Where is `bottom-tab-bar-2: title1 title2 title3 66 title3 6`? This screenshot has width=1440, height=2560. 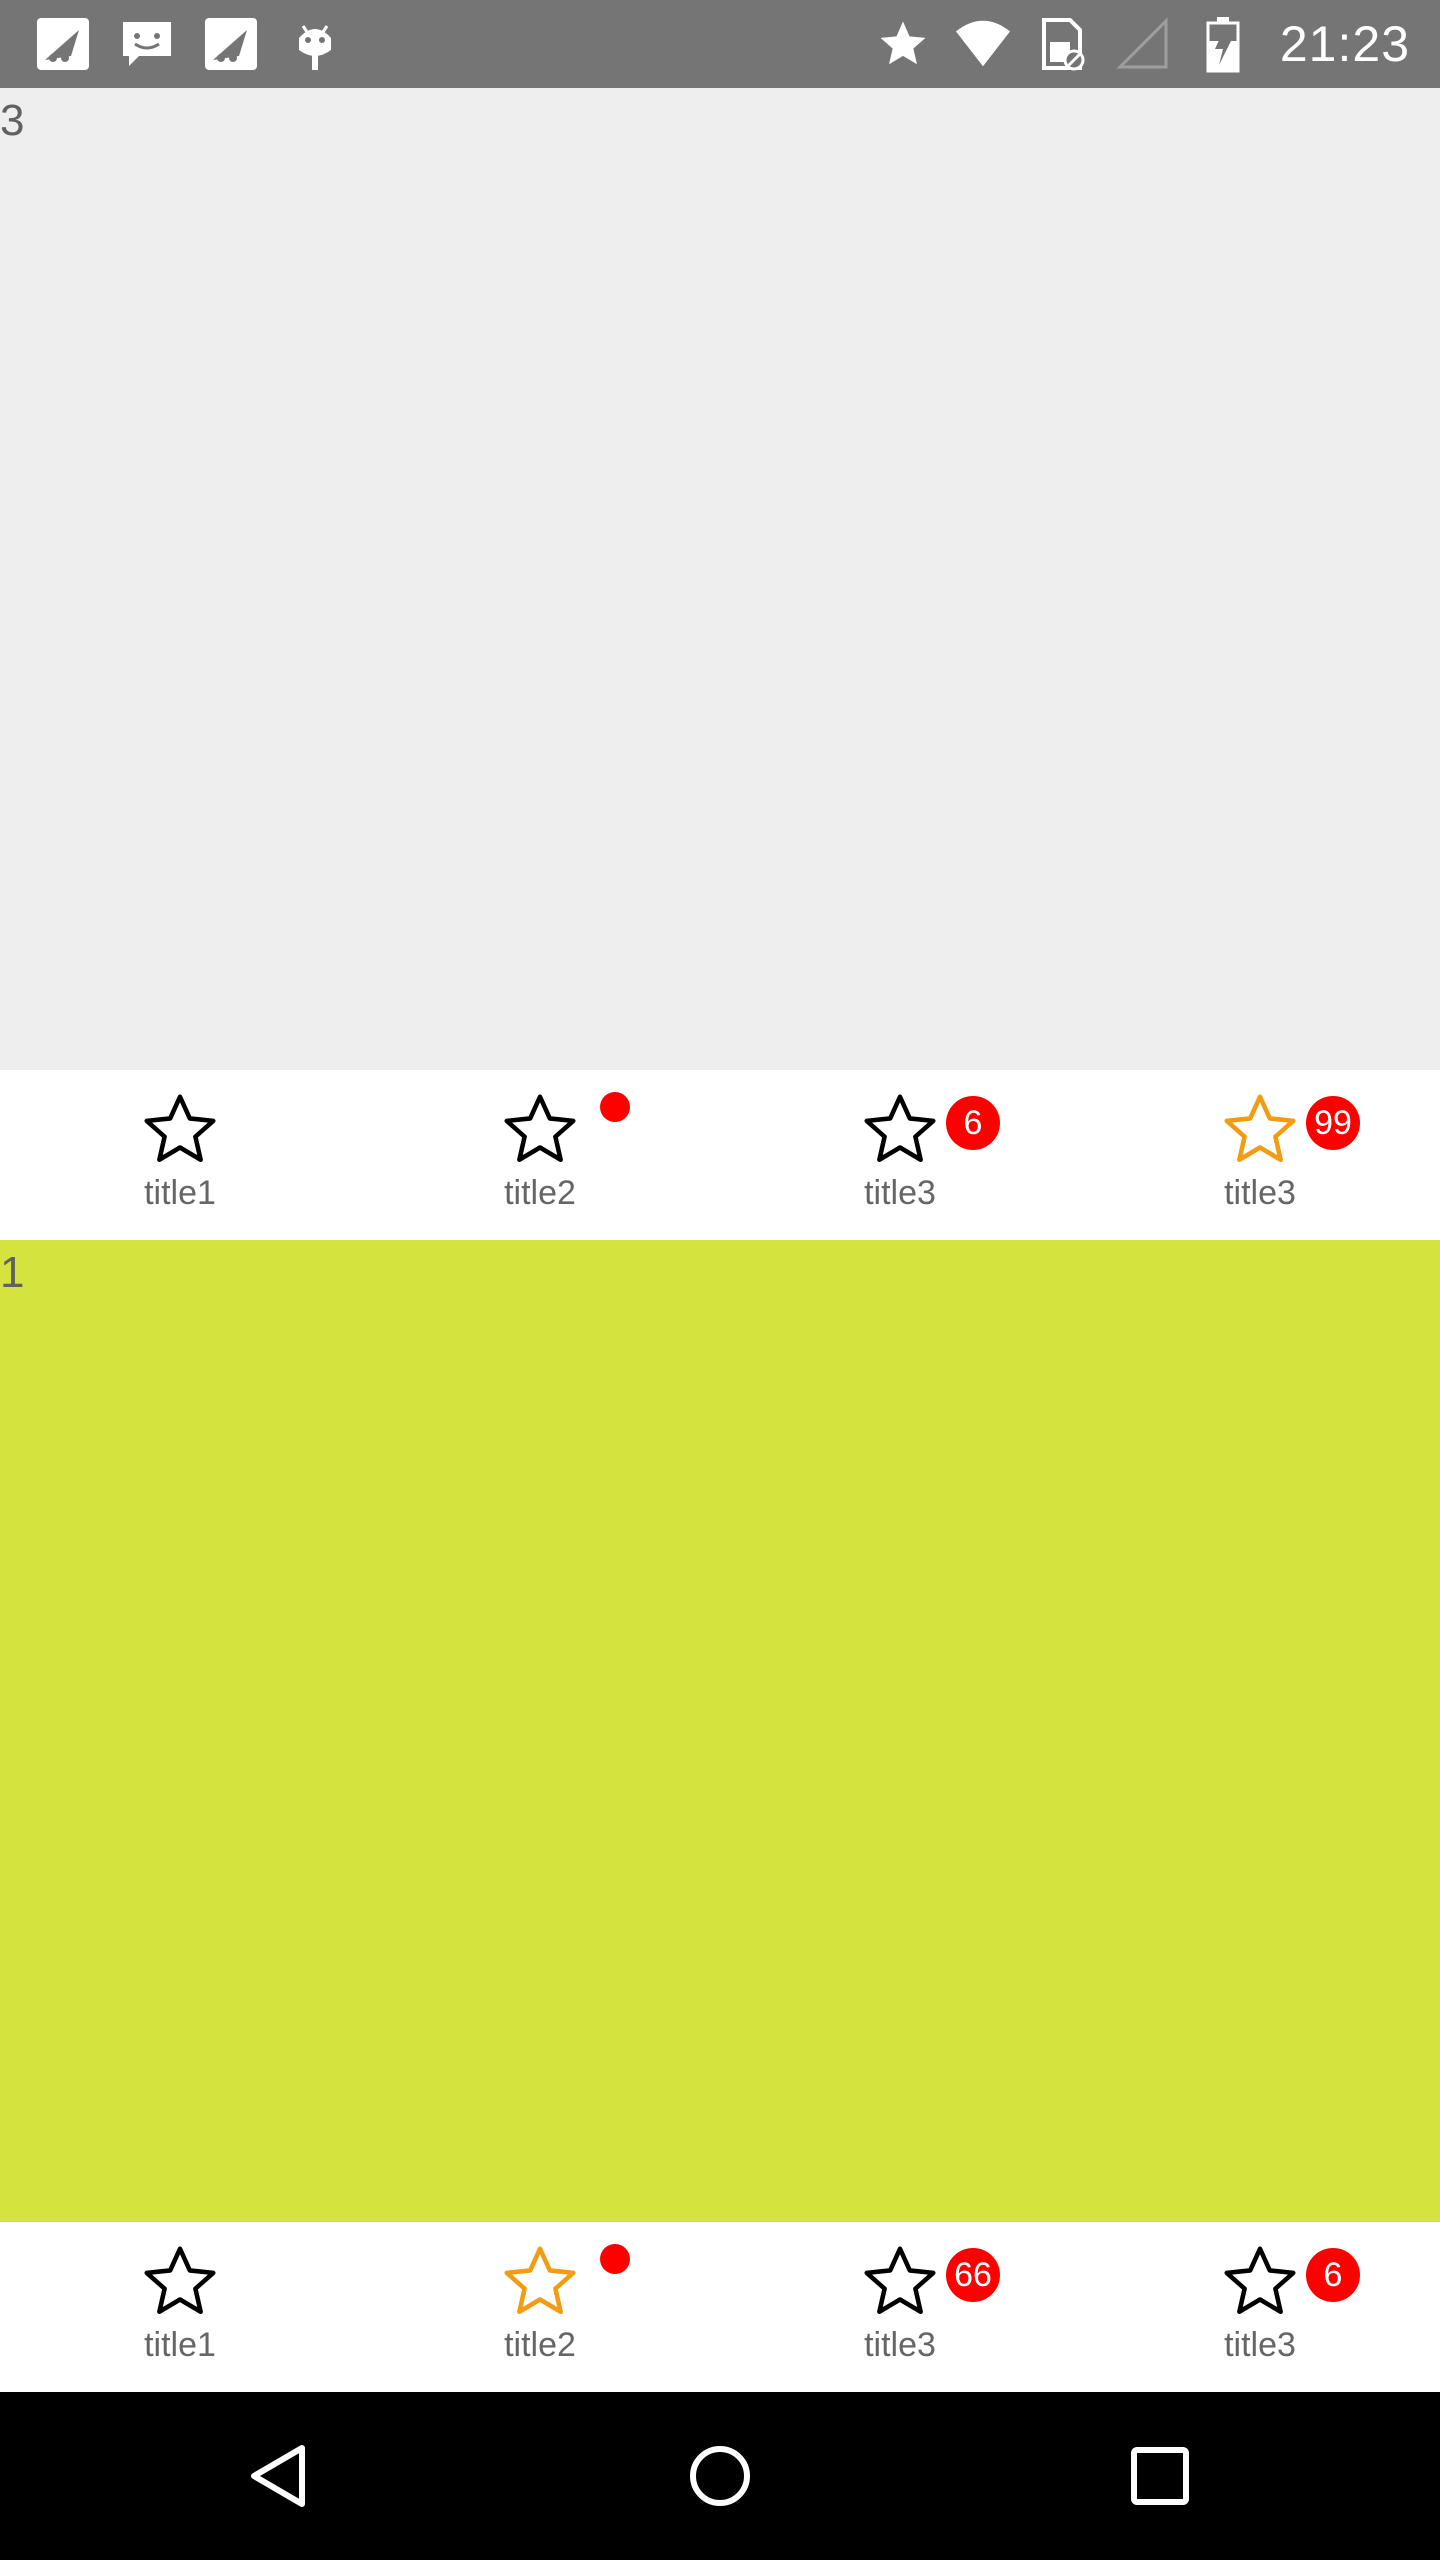 bottom-tab-bar-2: title1 title2 title3 66 title3 6 is located at coordinates (720, 2307).